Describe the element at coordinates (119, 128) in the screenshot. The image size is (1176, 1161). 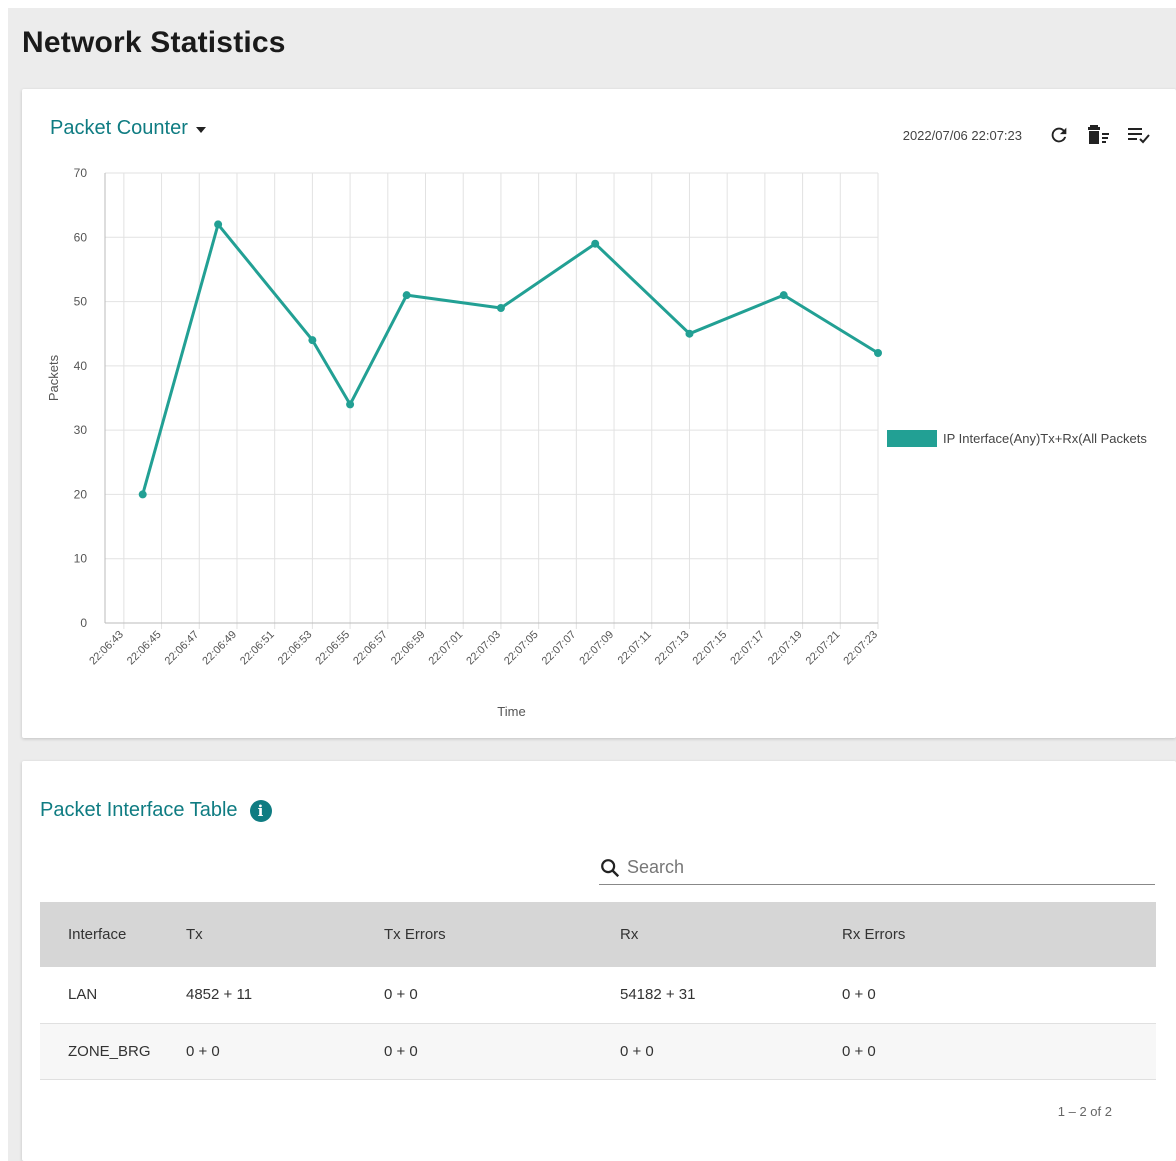
I see `chart-type-label: Packet Counter` at that location.